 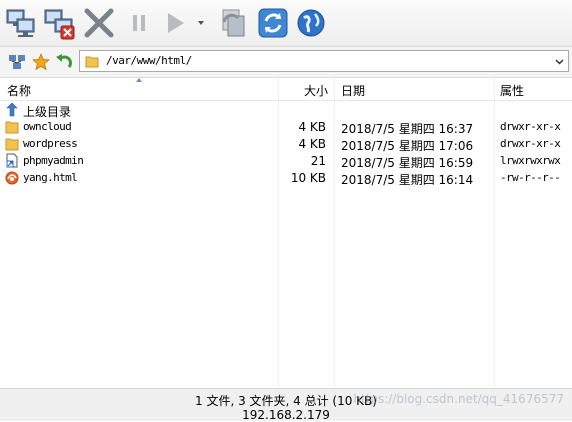 I want to click on refresh-icon, so click(x=273, y=23).